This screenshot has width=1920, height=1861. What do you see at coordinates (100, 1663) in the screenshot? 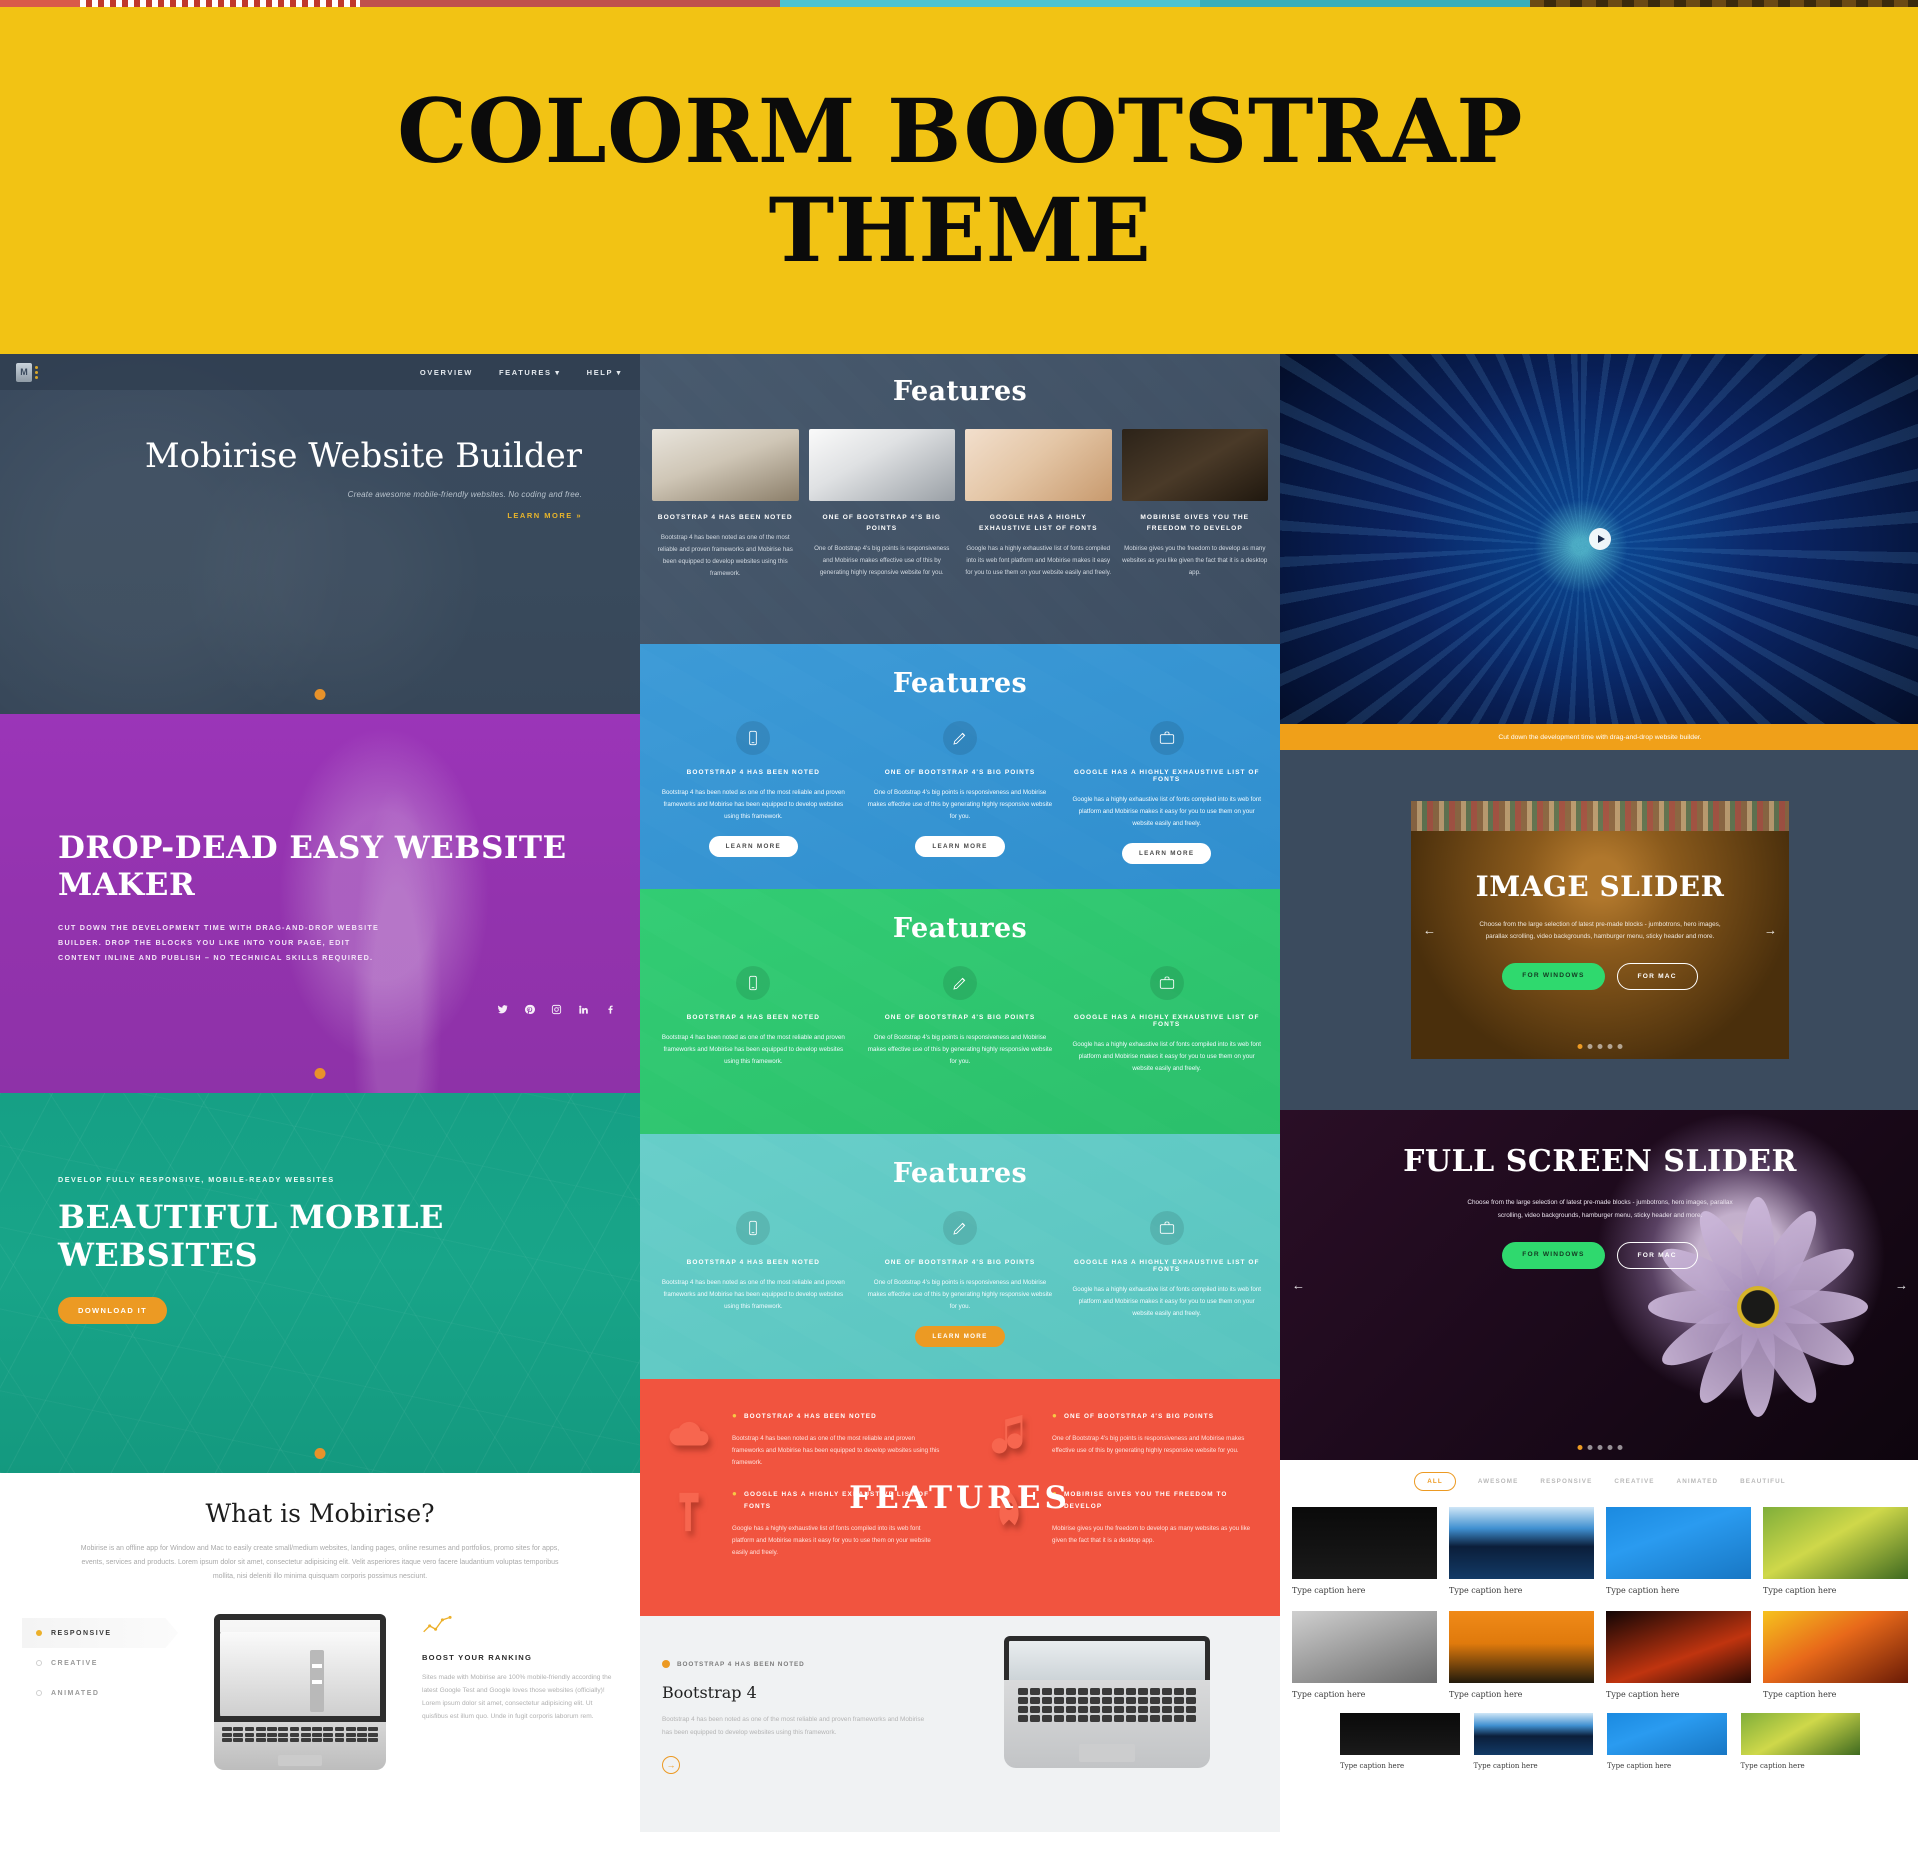
I see `tab-creative: CREATIVE` at bounding box center [100, 1663].